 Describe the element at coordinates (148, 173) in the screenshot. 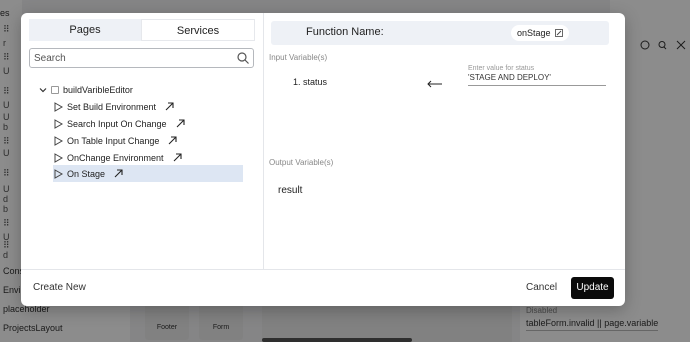

I see `tree-item-function-selected: On Stage` at that location.